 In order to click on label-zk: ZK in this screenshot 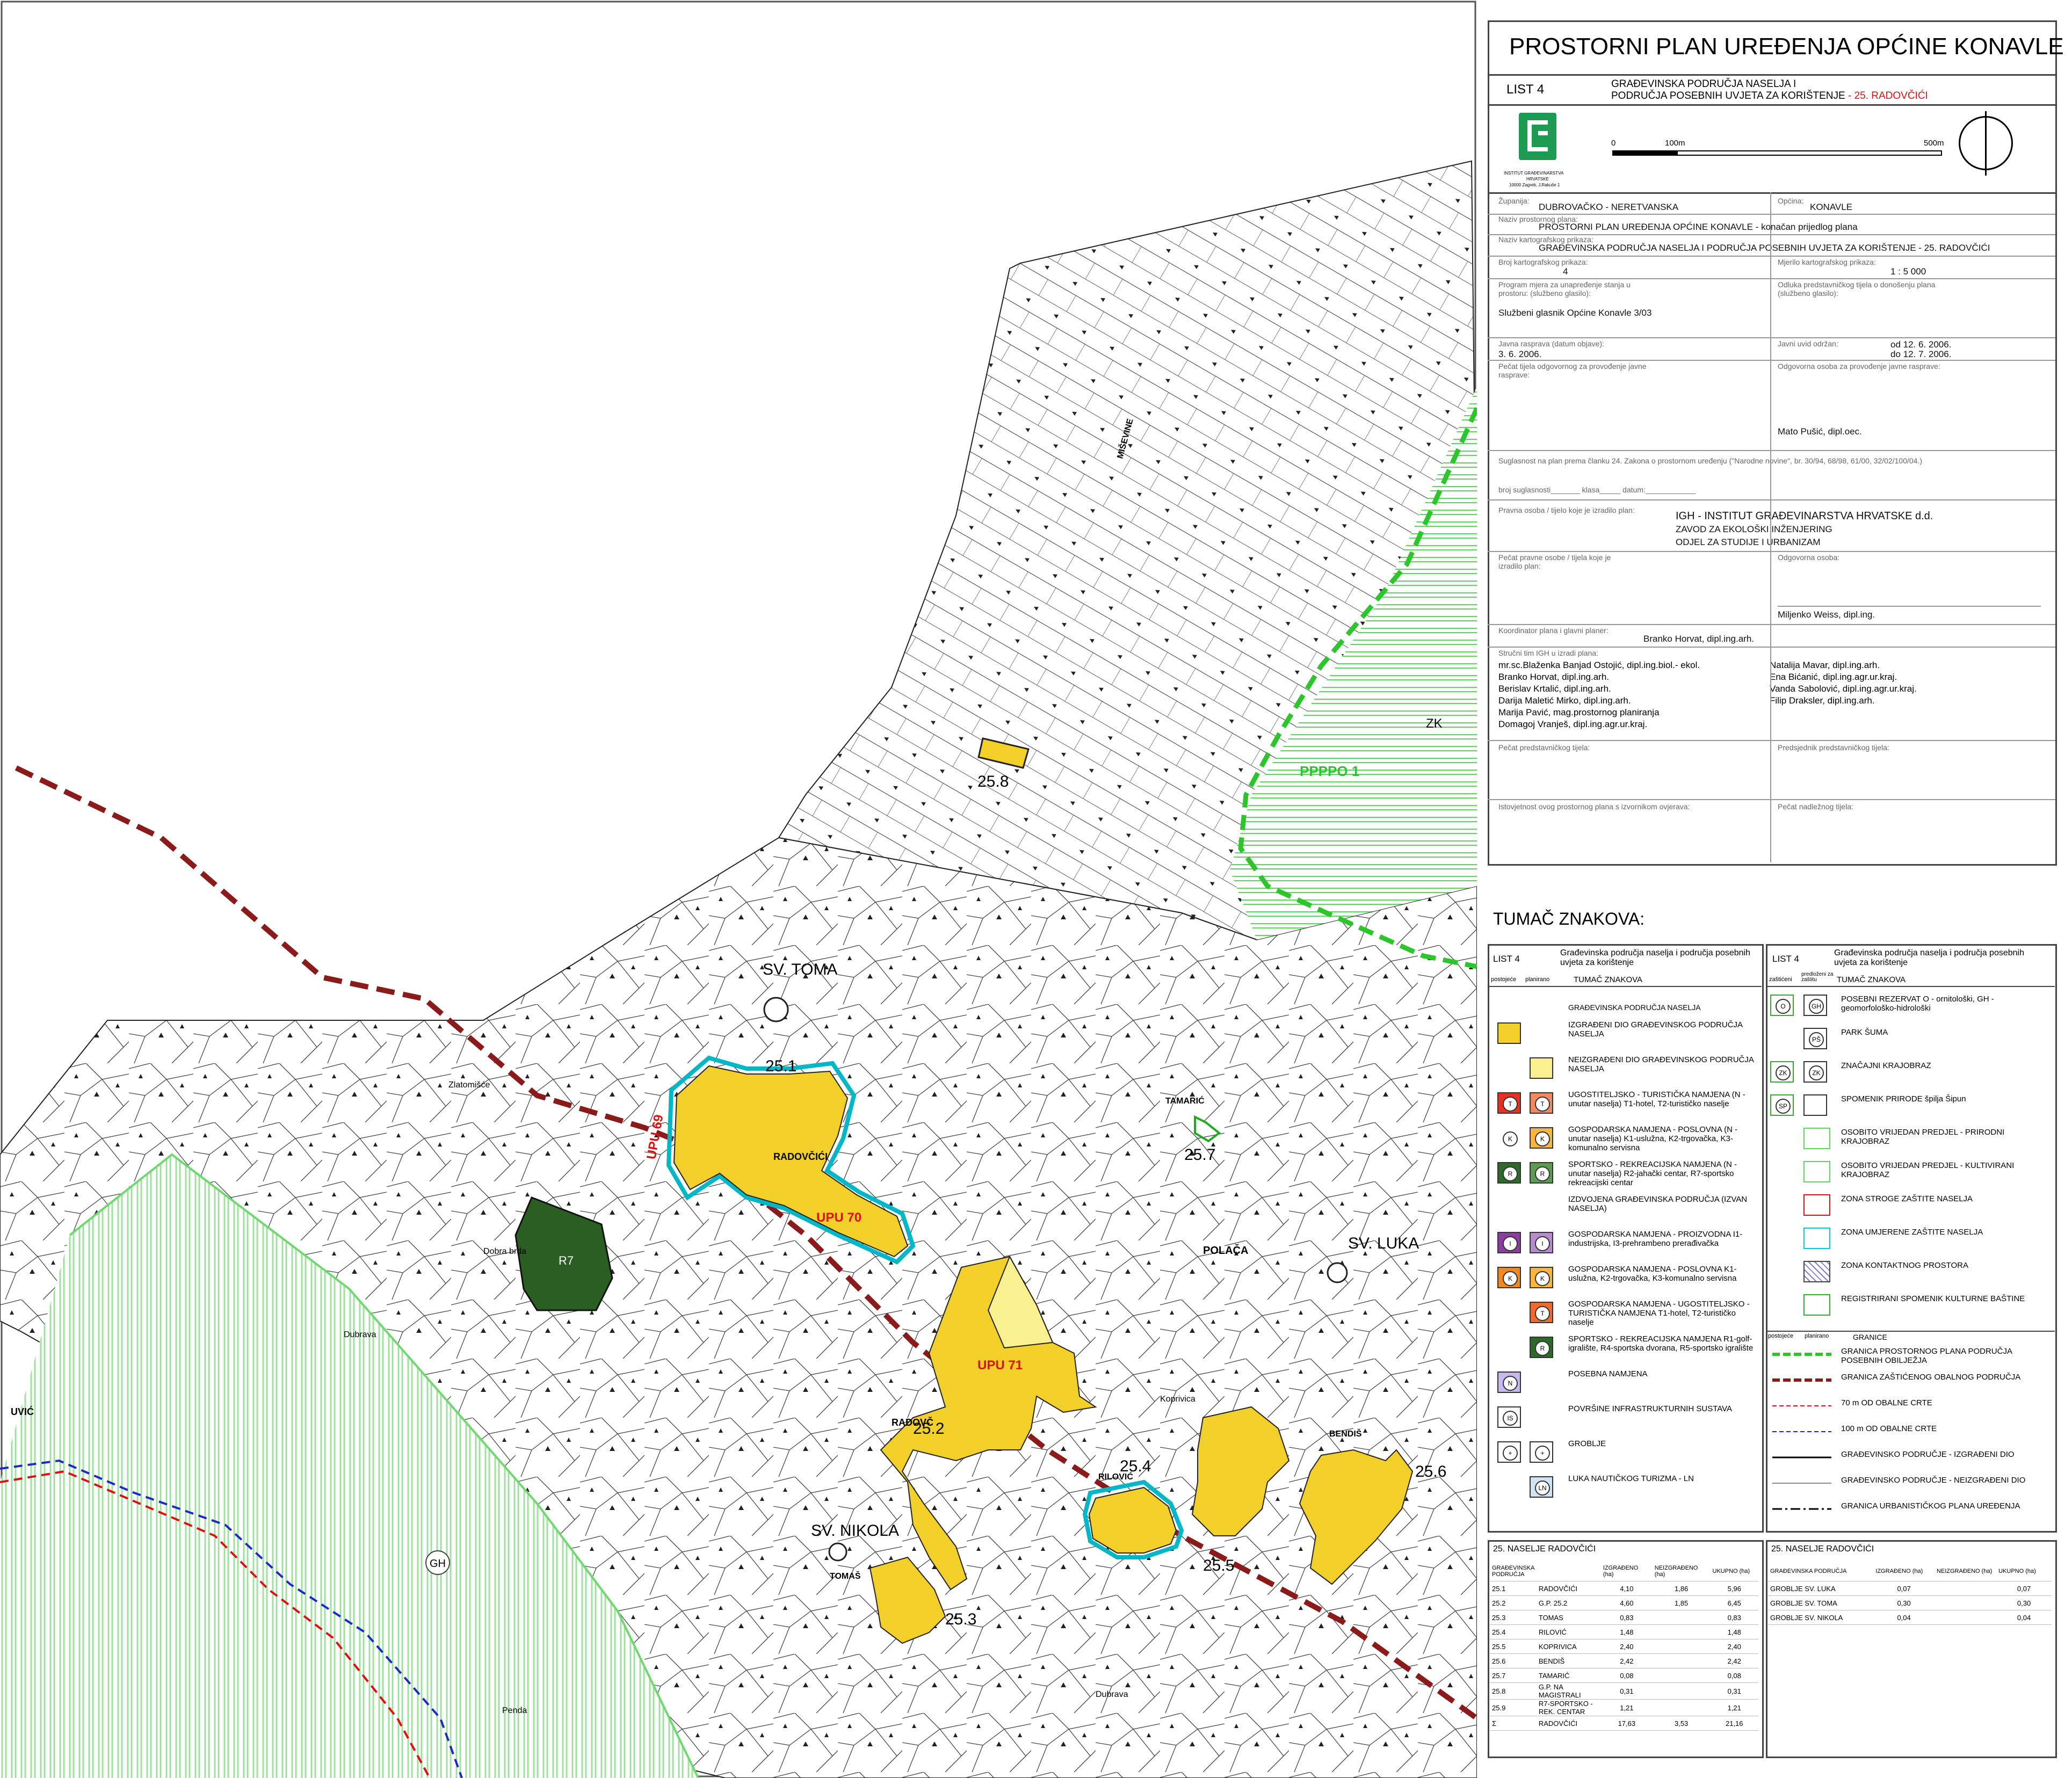, I will do `click(1435, 723)`.